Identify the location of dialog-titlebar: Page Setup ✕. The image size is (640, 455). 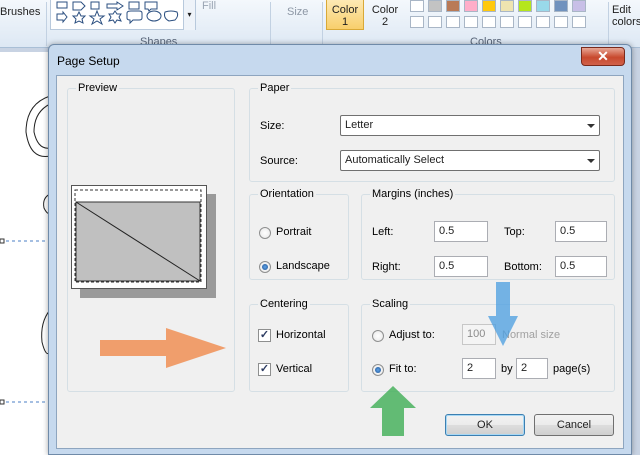
(340, 60).